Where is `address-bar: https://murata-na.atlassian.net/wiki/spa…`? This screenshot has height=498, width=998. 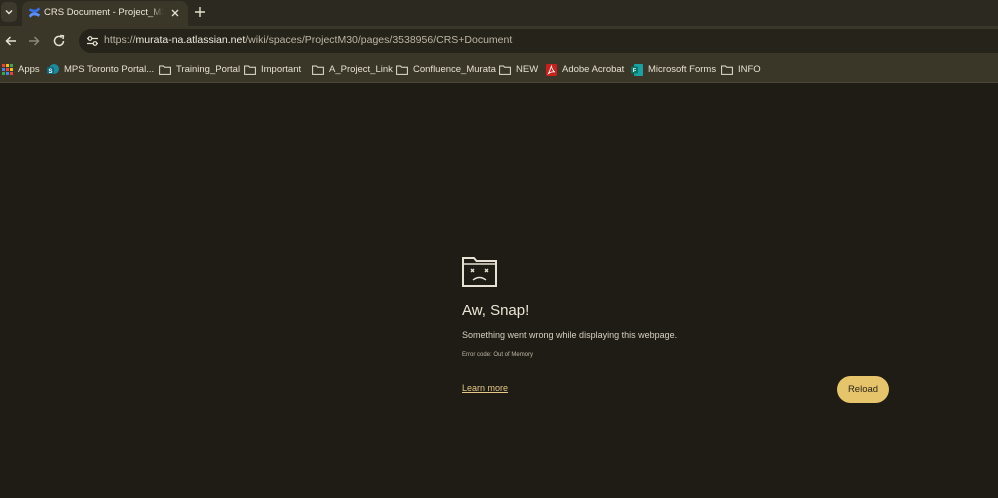
address-bar: https://murata-na.atlassian.net/wiki/spa… is located at coordinates (538, 41).